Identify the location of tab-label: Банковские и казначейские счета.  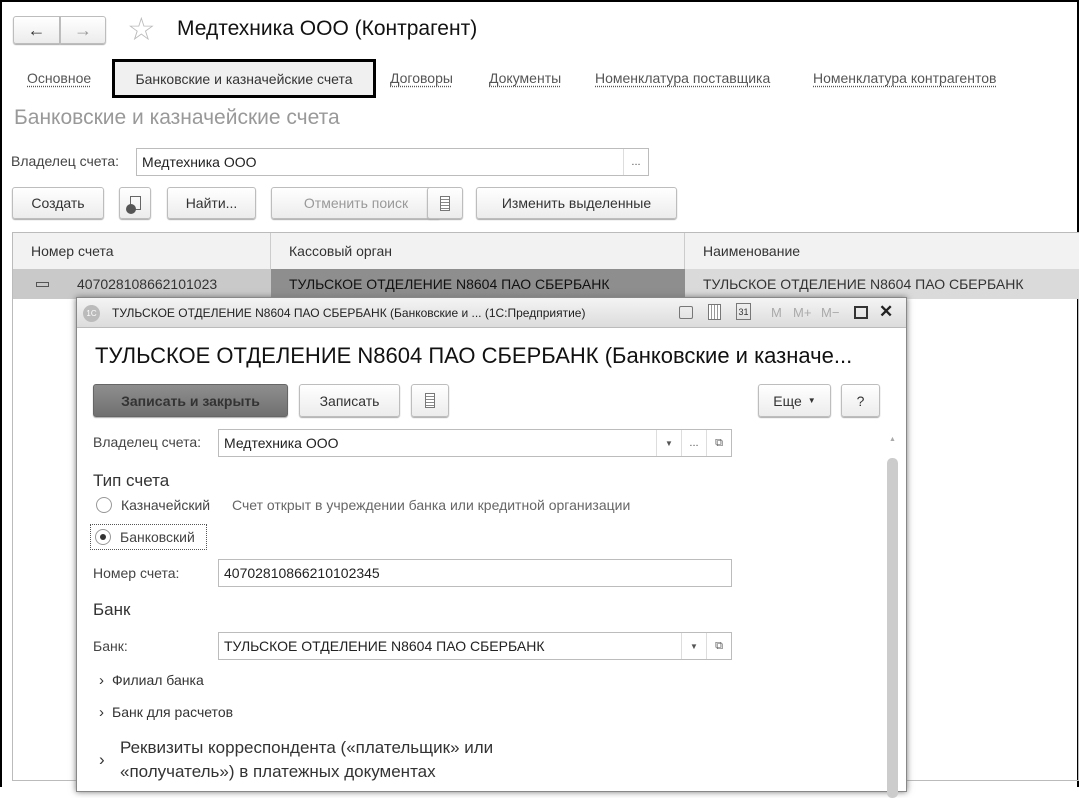
(244, 78).